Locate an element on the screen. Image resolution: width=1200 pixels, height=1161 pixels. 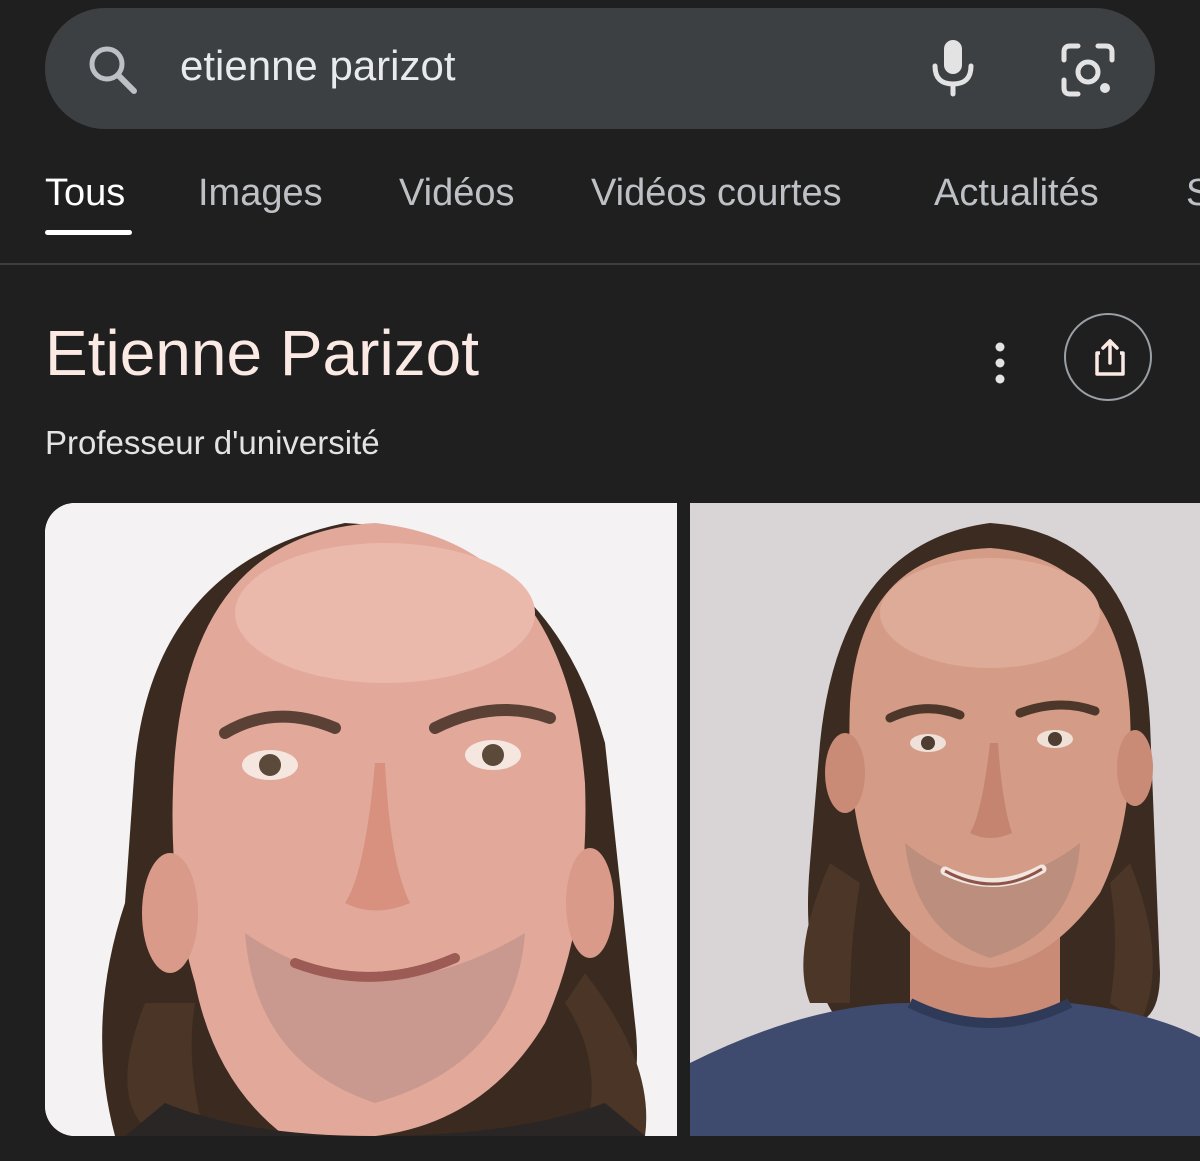
share-icon is located at coordinates (1110, 357).